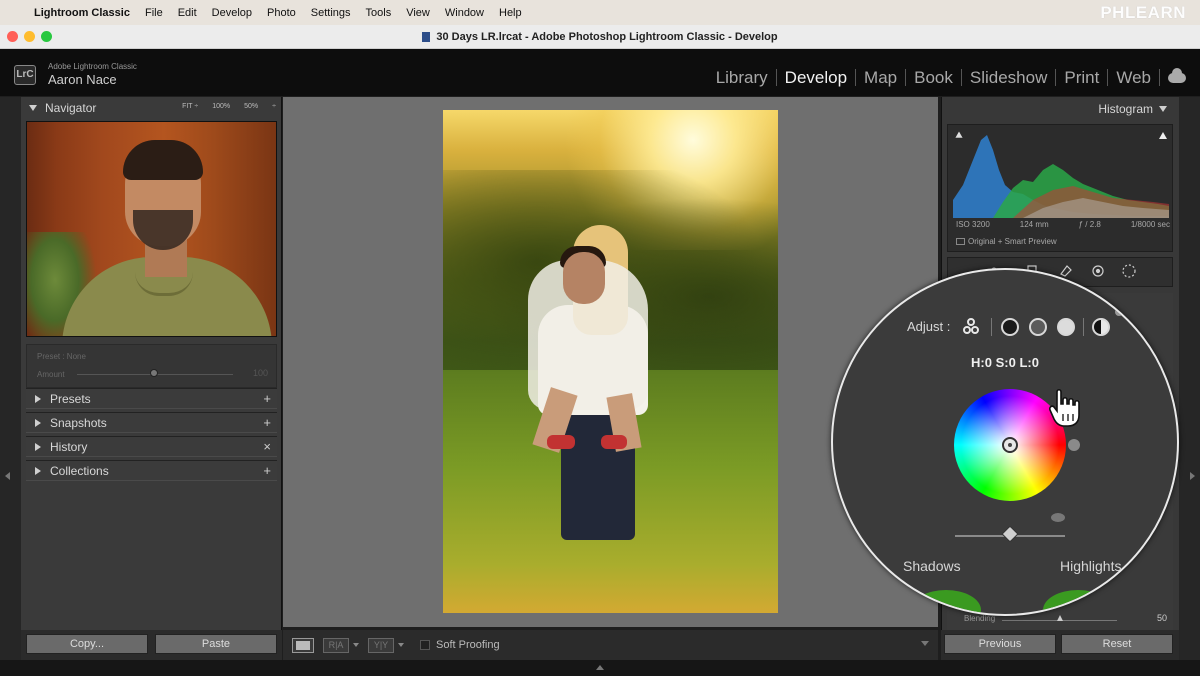  What do you see at coordinates (232, 13) in the screenshot?
I see `menu-develop: Develop` at bounding box center [232, 13].